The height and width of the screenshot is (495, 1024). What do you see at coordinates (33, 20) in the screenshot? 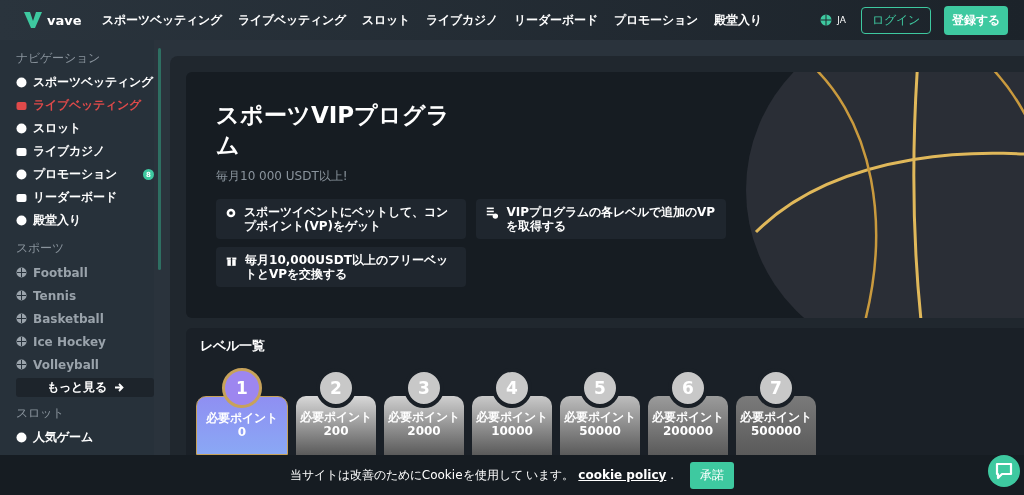
I see `logo-icon` at bounding box center [33, 20].